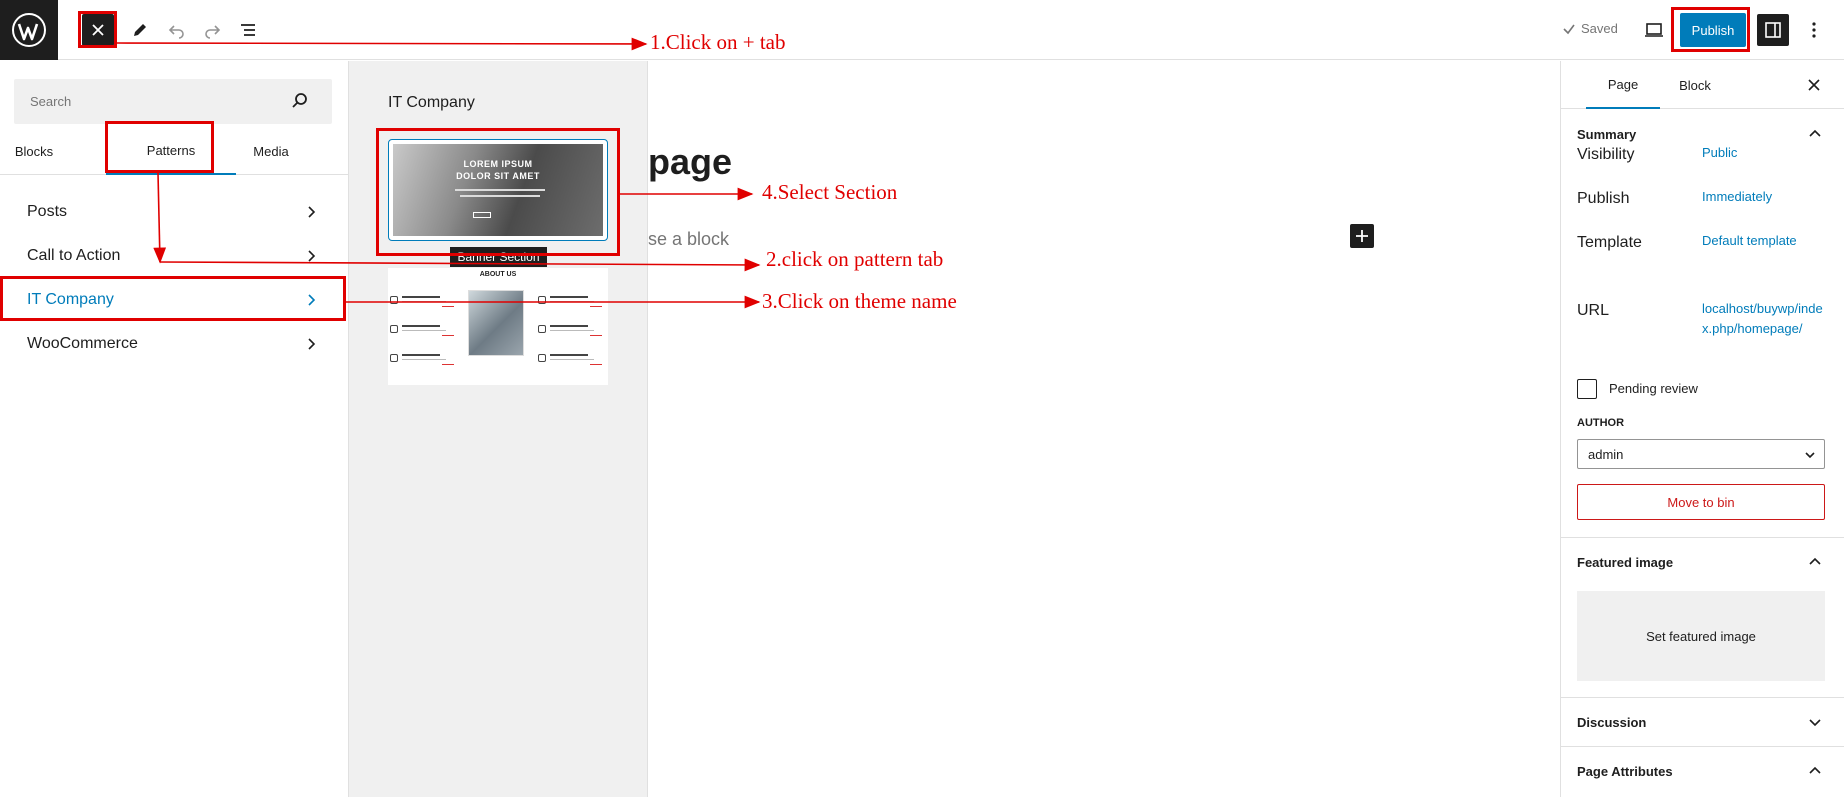 The height and width of the screenshot is (797, 1844). Describe the element at coordinates (29, 30) in the screenshot. I see `wordpress-logo-icon` at that location.